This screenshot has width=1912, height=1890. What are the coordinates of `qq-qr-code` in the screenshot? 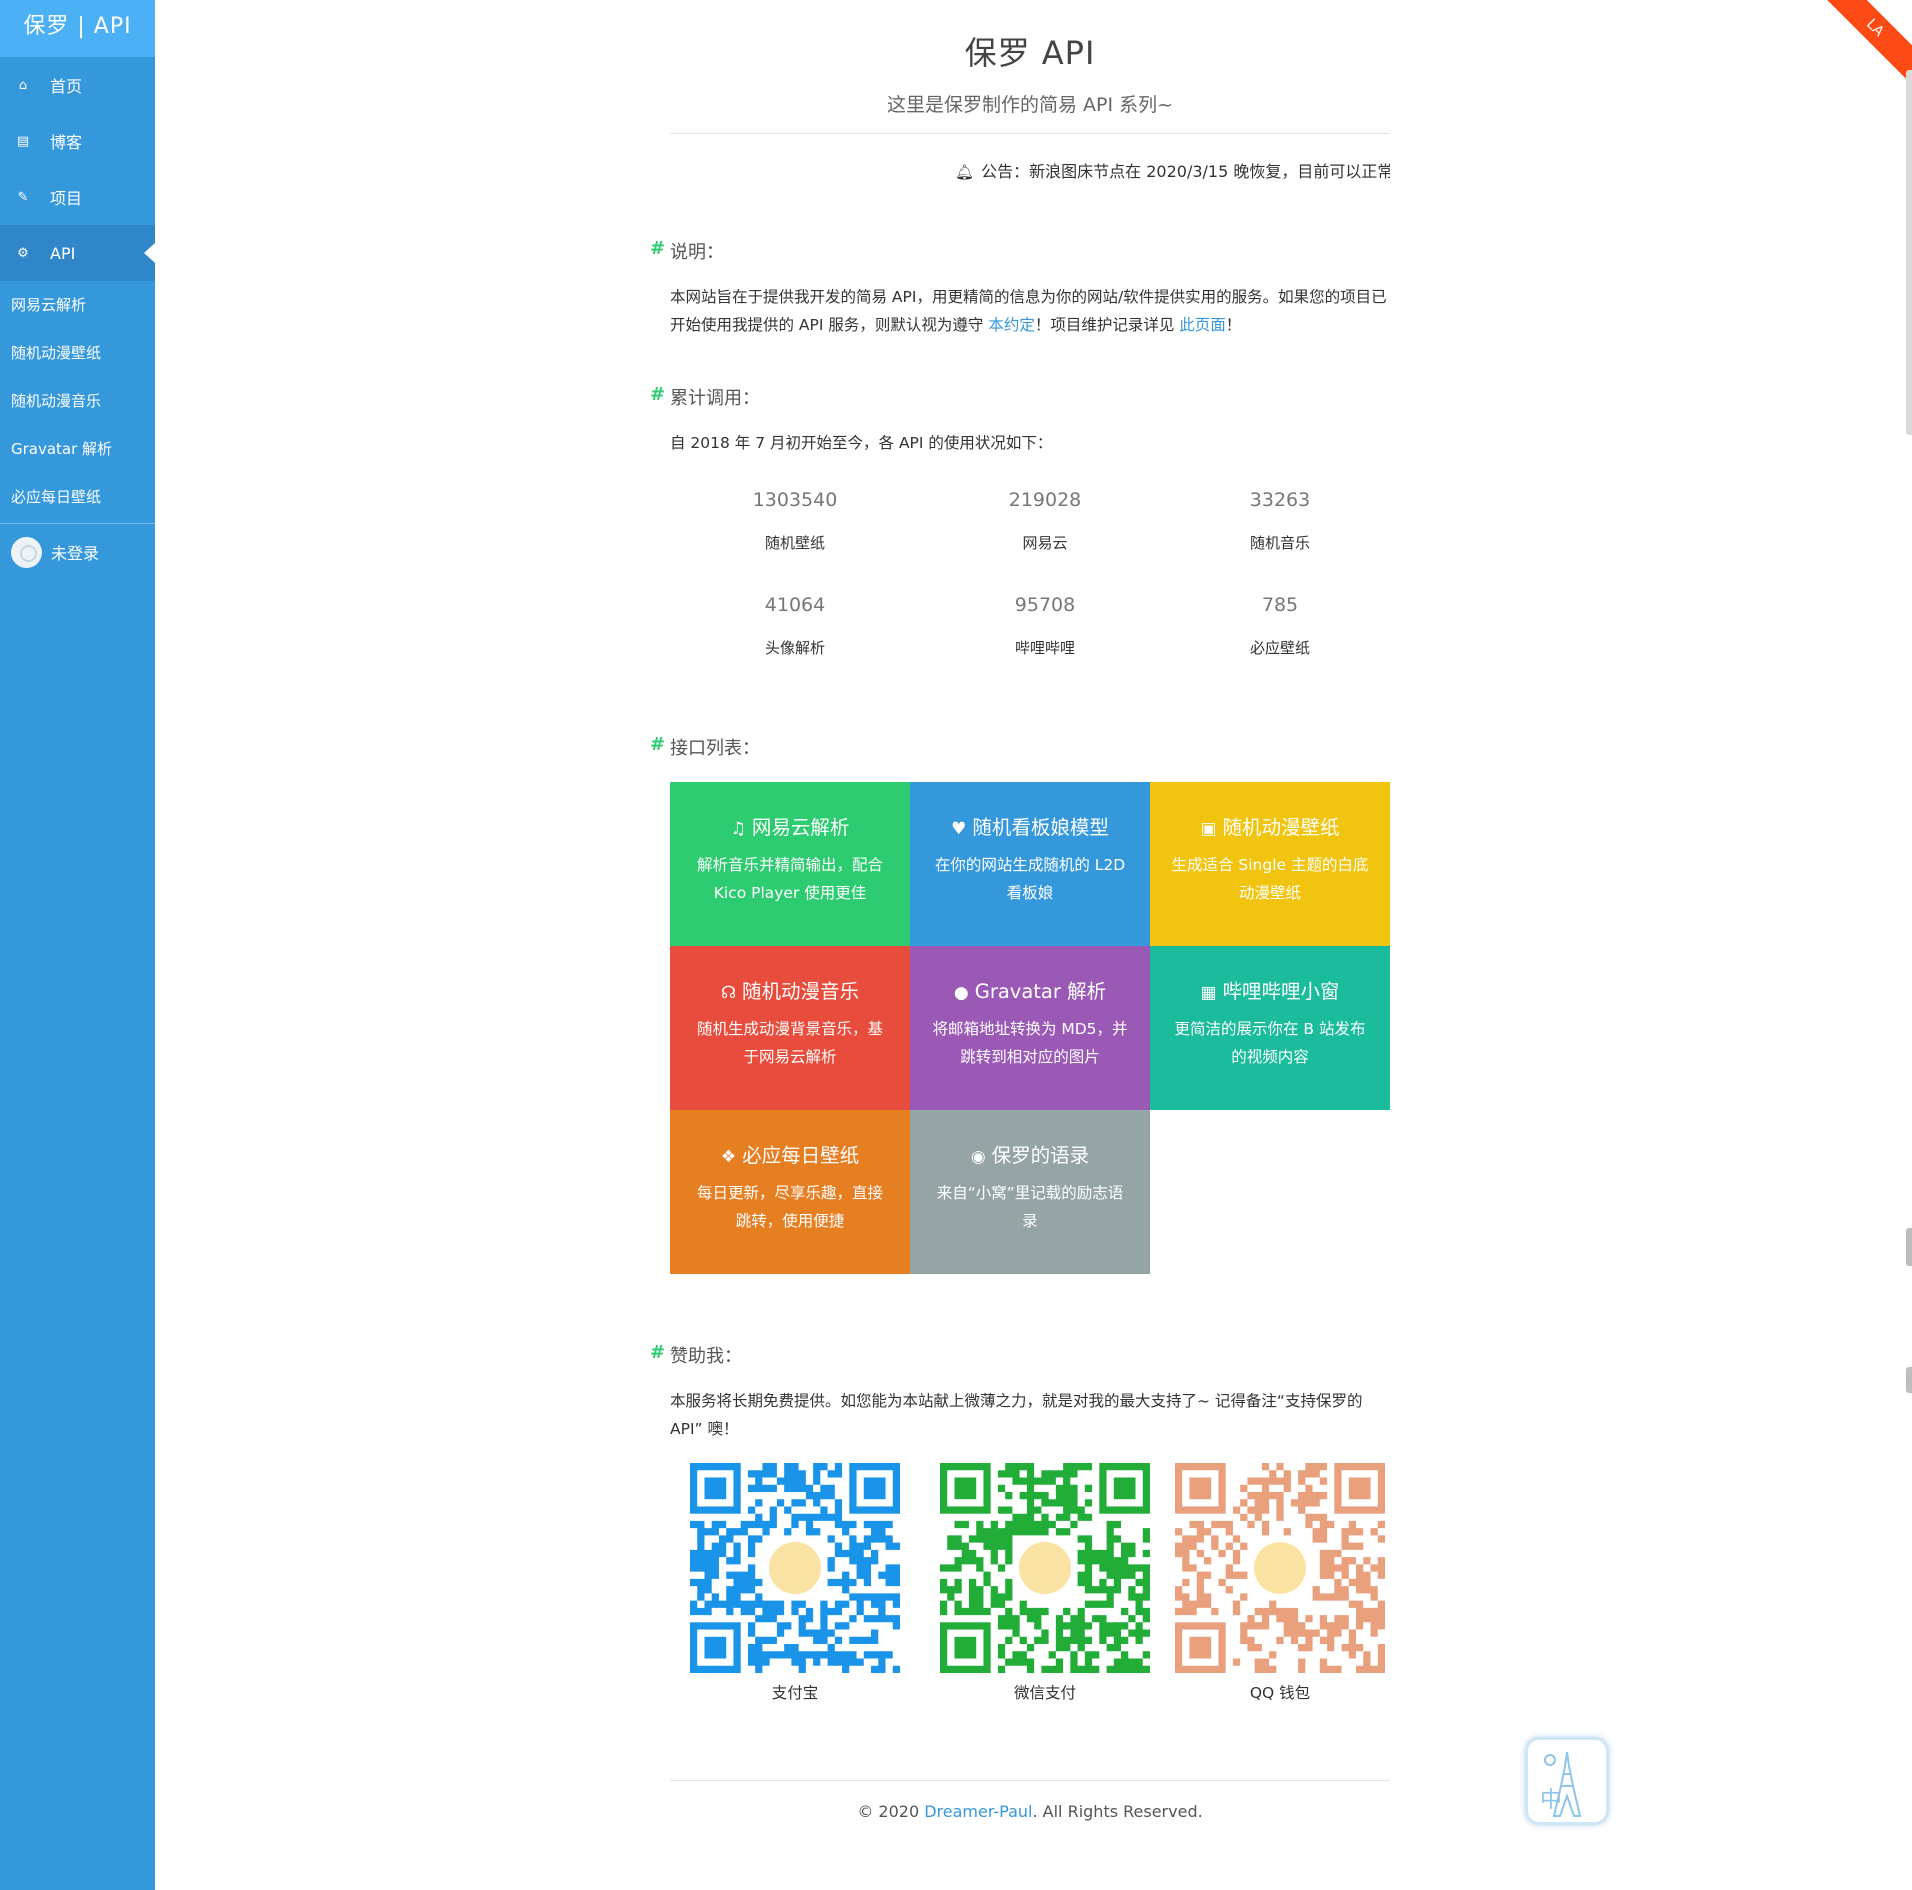 It's located at (1280, 1568).